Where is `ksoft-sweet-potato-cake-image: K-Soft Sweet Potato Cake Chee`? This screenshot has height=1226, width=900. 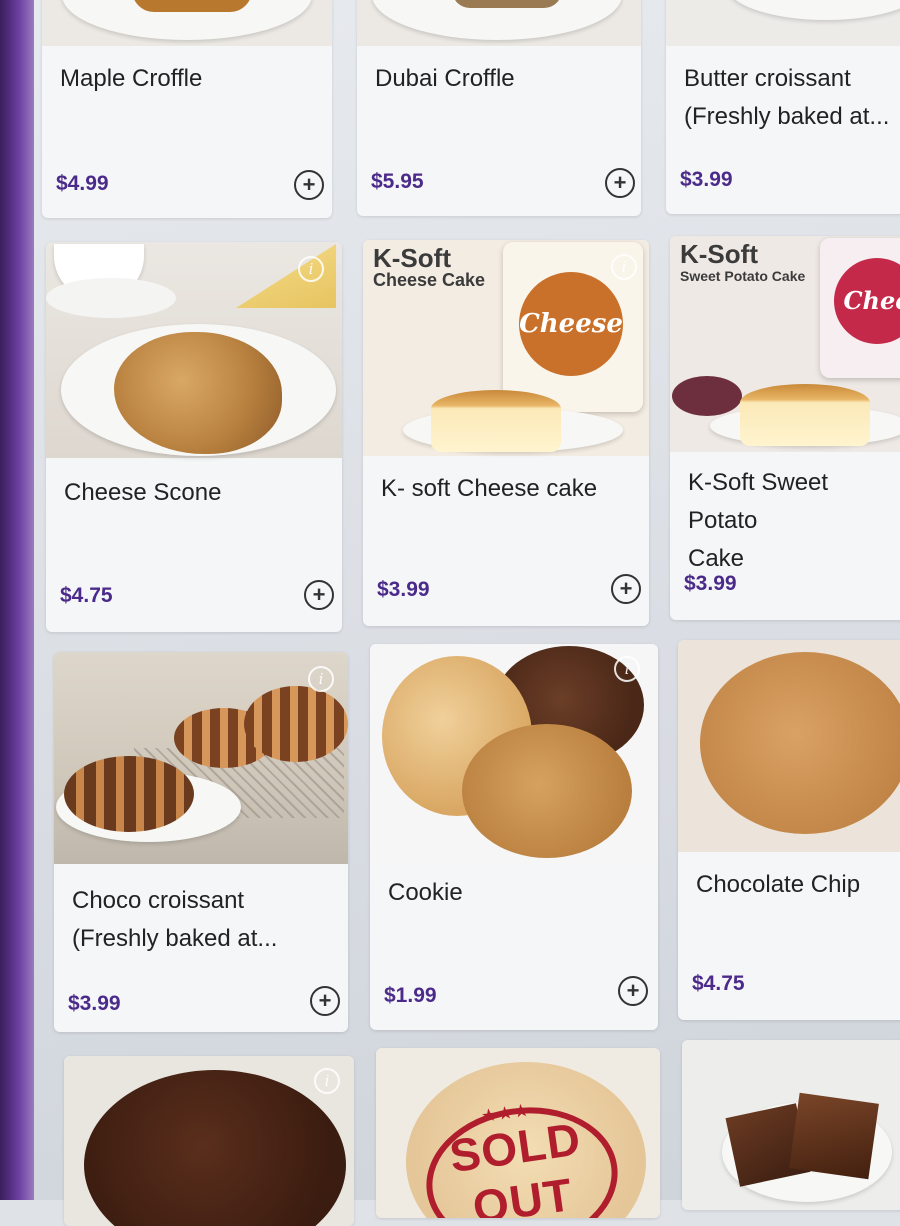
ksoft-sweet-potato-cake-image: K-Soft Sweet Potato Cake Chee is located at coordinates (785, 344).